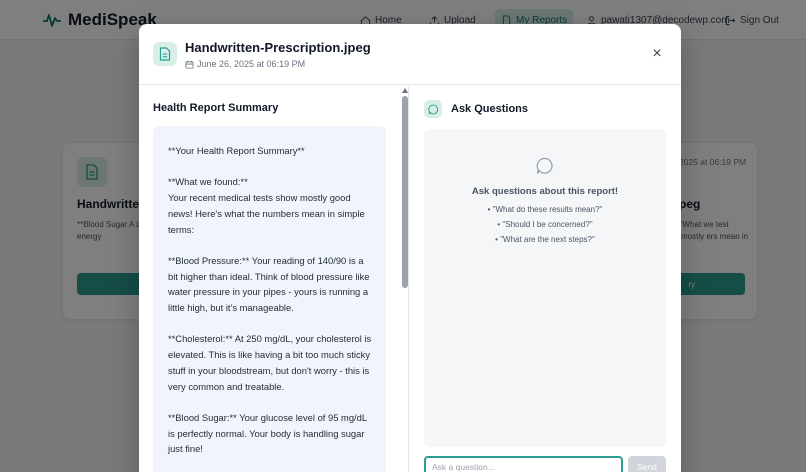 The height and width of the screenshot is (472, 806). I want to click on send-button: Send, so click(647, 464).